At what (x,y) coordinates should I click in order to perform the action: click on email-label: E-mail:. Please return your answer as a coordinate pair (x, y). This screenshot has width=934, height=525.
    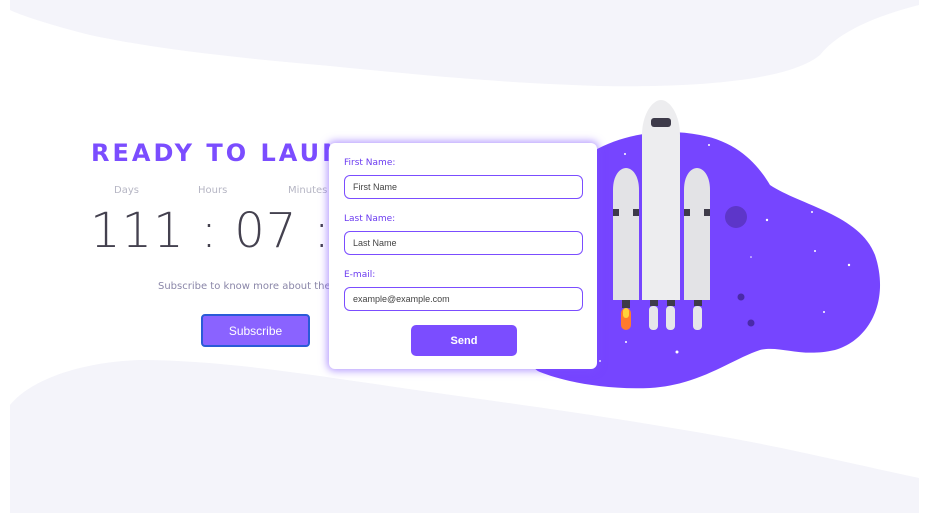
    Looking at the image, I should click on (360, 275).